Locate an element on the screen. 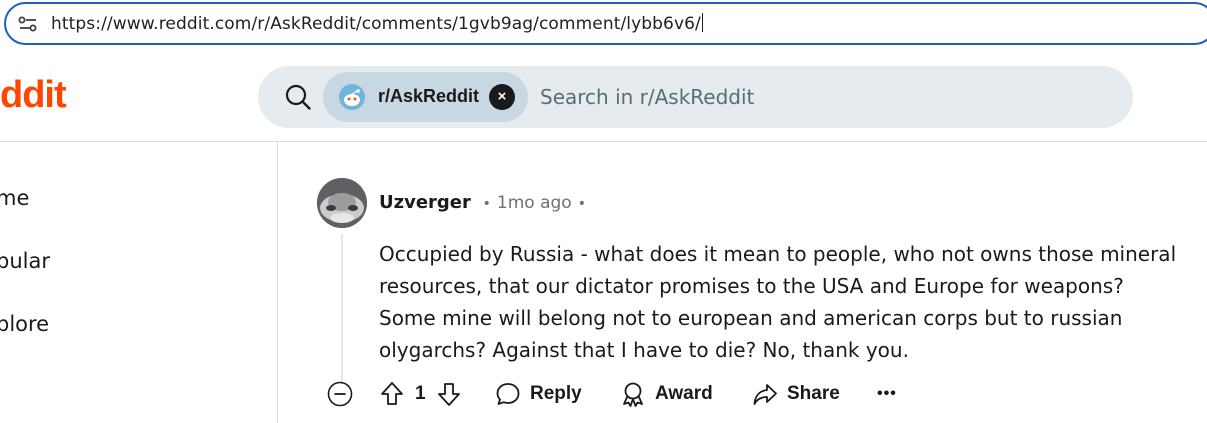 The width and height of the screenshot is (1207, 423). remove-filter-close-icon: × is located at coordinates (502, 97).